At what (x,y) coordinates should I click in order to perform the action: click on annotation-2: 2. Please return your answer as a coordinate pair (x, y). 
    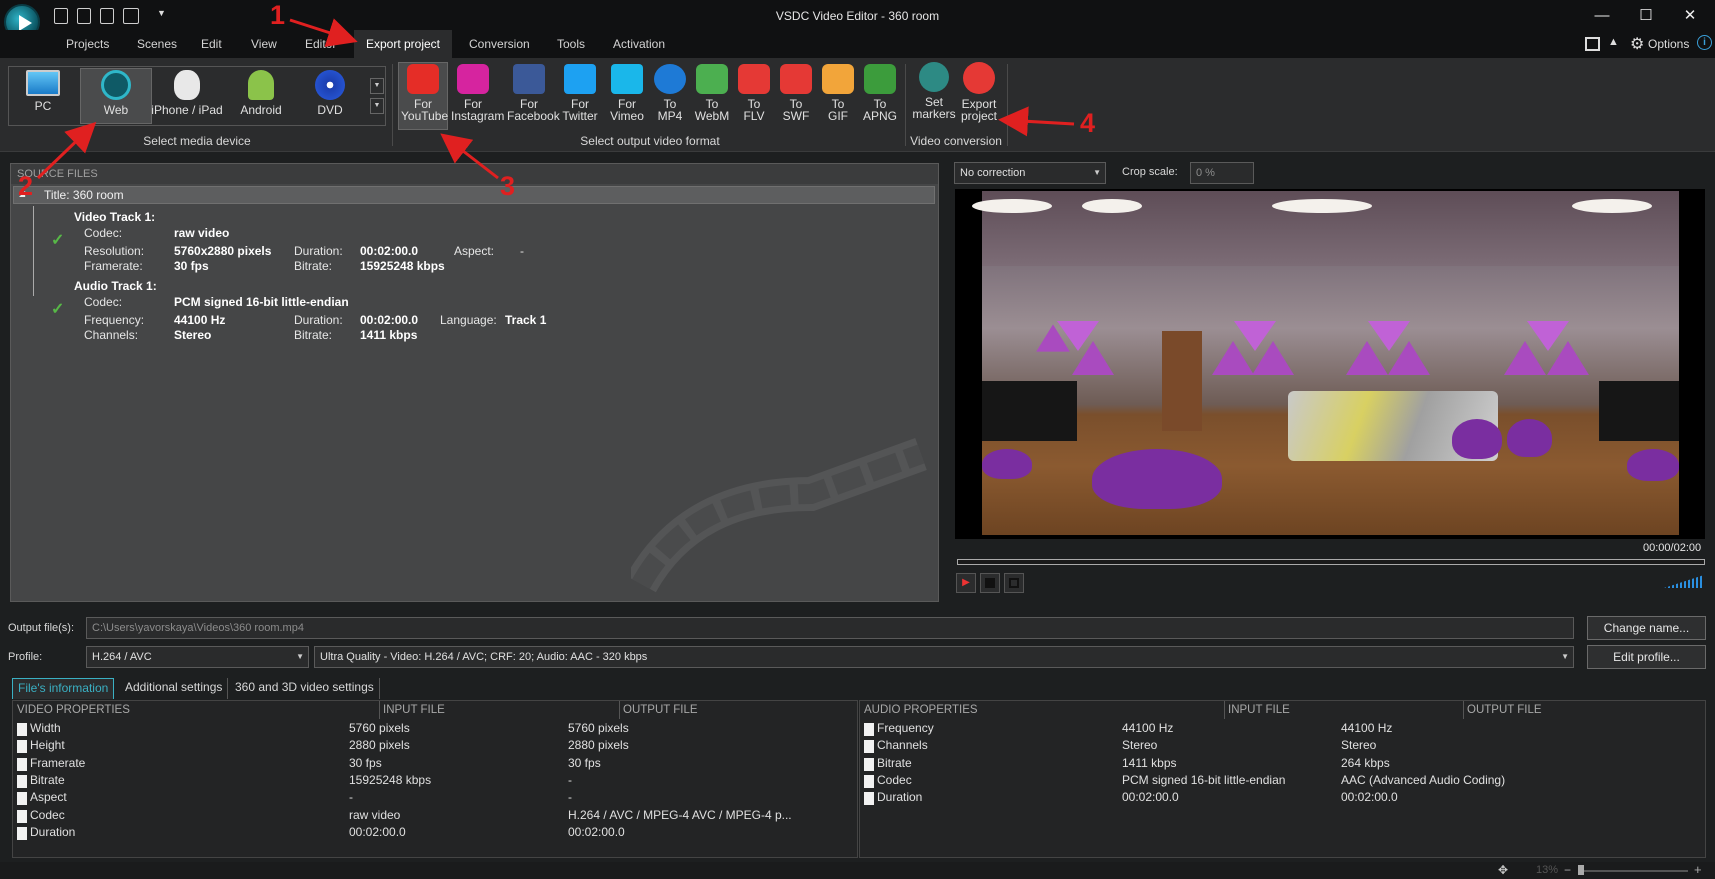
    Looking at the image, I should click on (26, 186).